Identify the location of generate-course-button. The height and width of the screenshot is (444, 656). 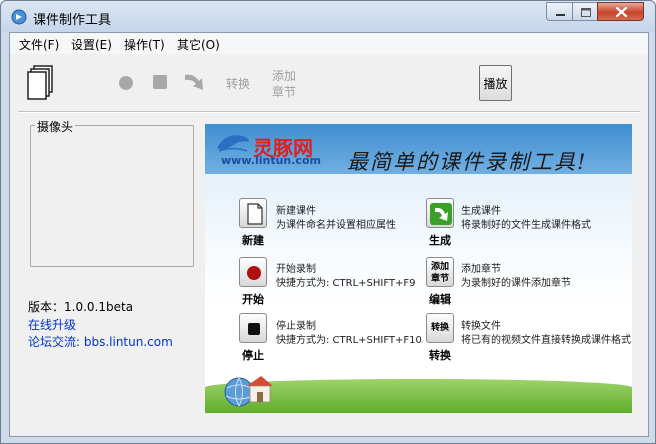
(440, 213).